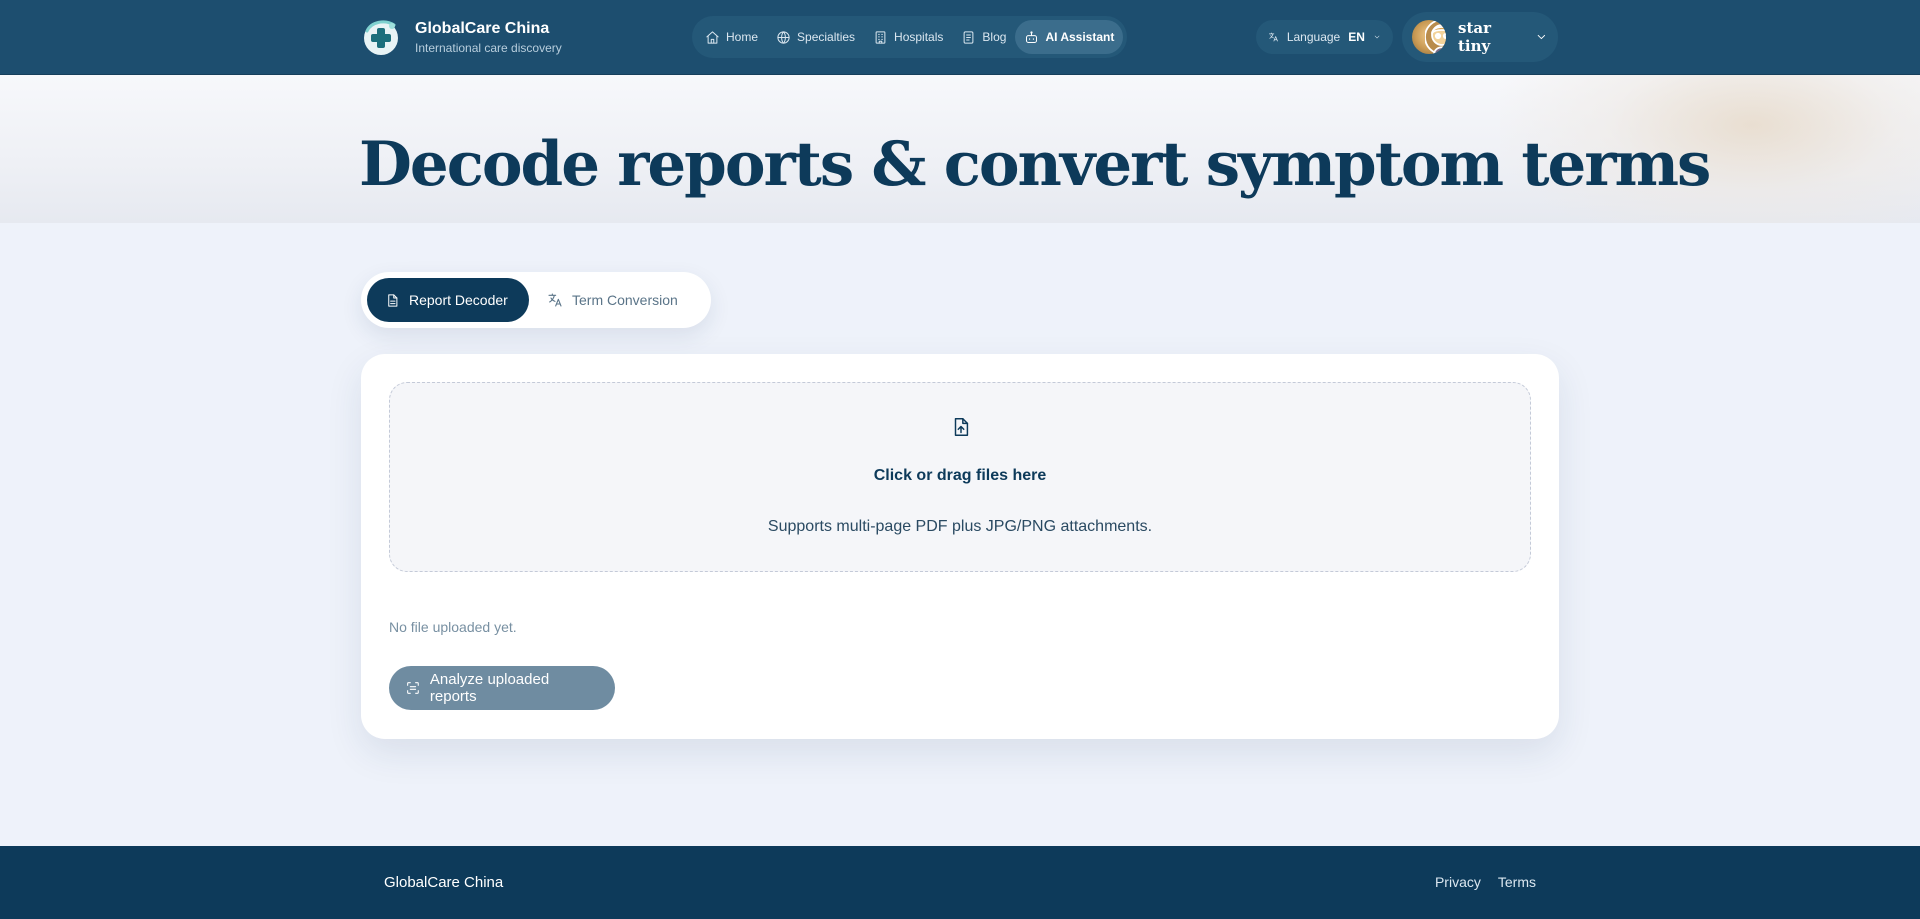 The image size is (1920, 919). What do you see at coordinates (413, 688) in the screenshot?
I see `scan-icon` at bounding box center [413, 688].